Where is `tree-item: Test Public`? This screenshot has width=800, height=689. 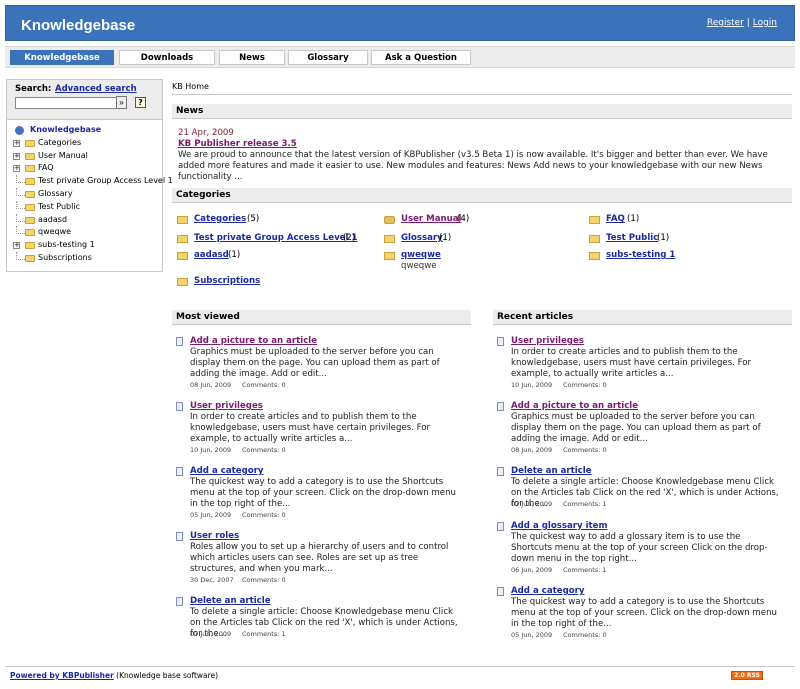 tree-item: Test Public is located at coordinates (84, 207).